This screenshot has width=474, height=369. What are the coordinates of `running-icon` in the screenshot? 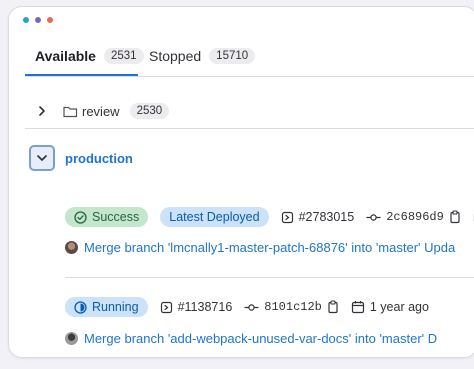 It's located at (80, 307).